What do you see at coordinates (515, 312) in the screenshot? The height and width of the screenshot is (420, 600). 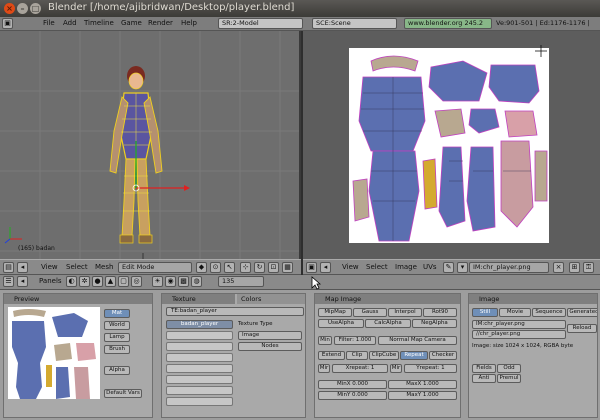 I see `image-movie-tab: Movie` at bounding box center [515, 312].